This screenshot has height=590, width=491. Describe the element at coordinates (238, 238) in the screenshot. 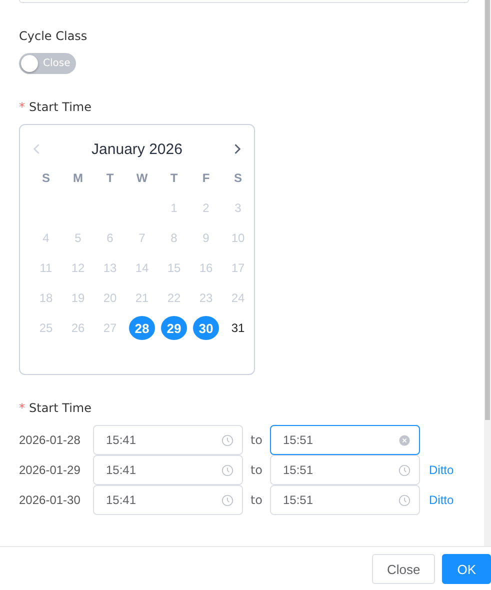

I see `calendar-day: 10` at that location.